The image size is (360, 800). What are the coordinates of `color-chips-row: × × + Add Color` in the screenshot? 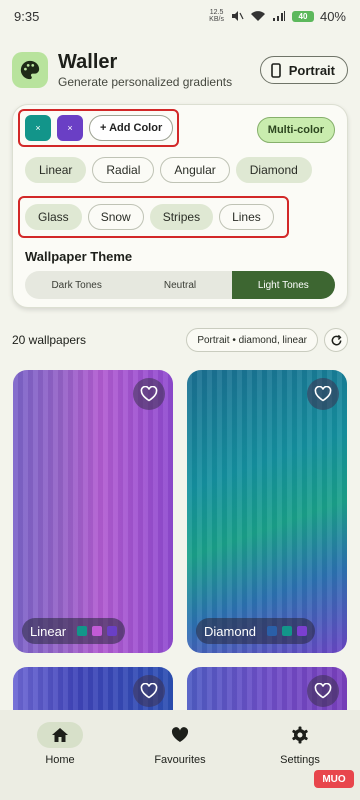 It's located at (99, 128).